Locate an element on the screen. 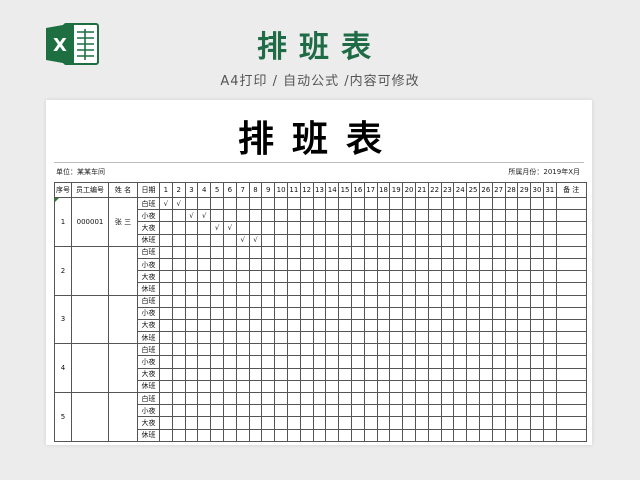 This screenshot has height=480, width=640. header-day: 28 is located at coordinates (511, 190).